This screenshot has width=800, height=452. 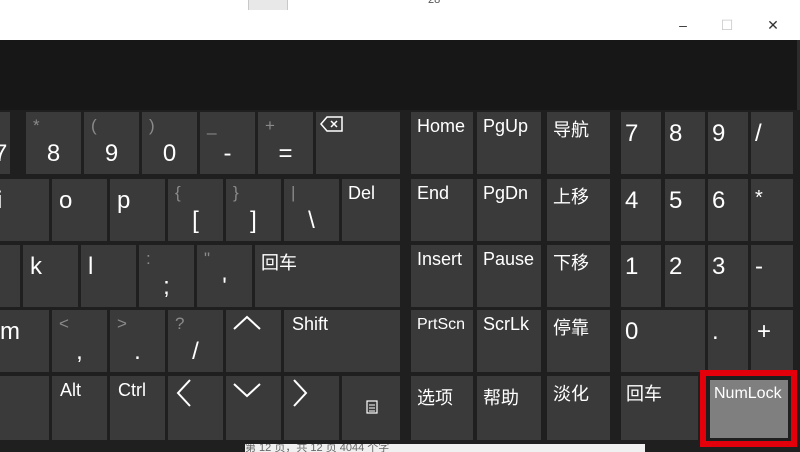 What do you see at coordinates (236, 192) in the screenshot?
I see `key-right-bracket-shift-label: }` at bounding box center [236, 192].